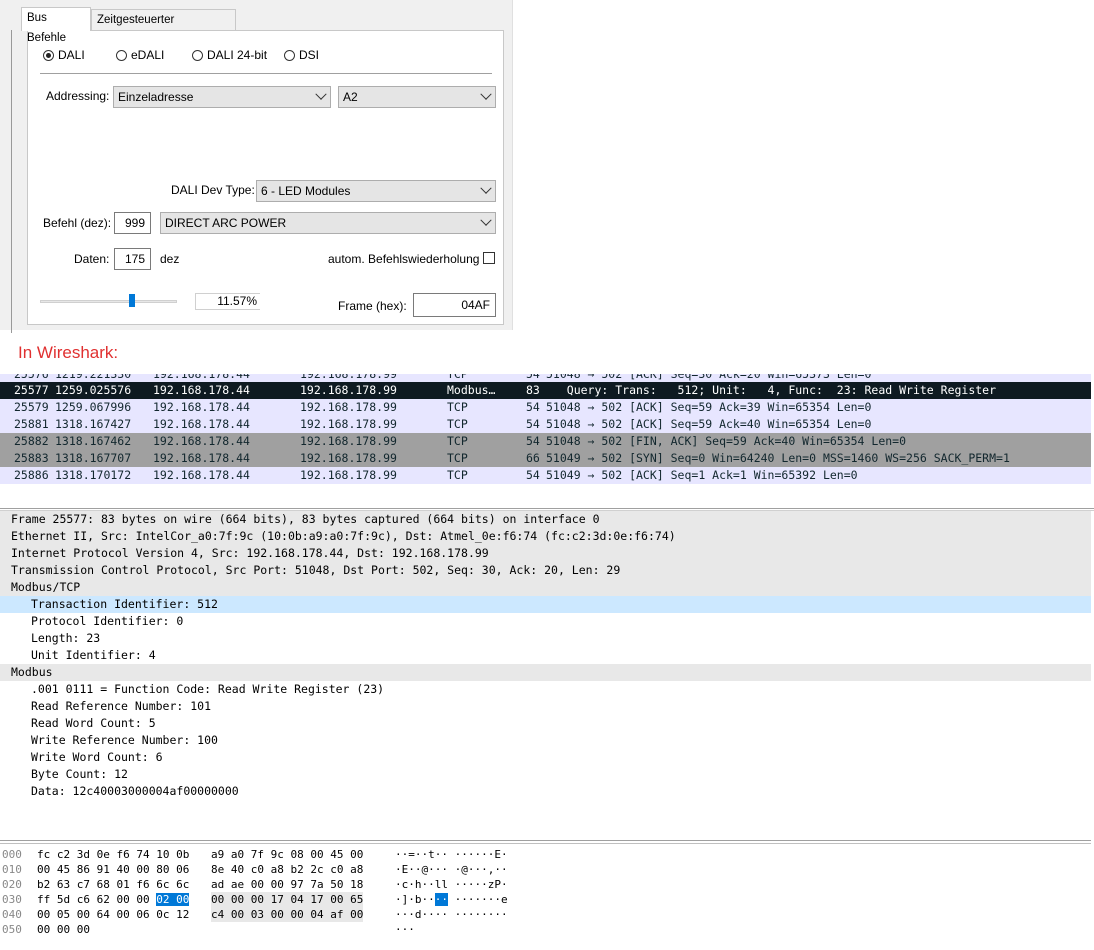 Image resolution: width=1094 pixels, height=950 pixels. Describe the element at coordinates (545, 587) in the screenshot. I see `detail-row: Modbus/TCP` at that location.